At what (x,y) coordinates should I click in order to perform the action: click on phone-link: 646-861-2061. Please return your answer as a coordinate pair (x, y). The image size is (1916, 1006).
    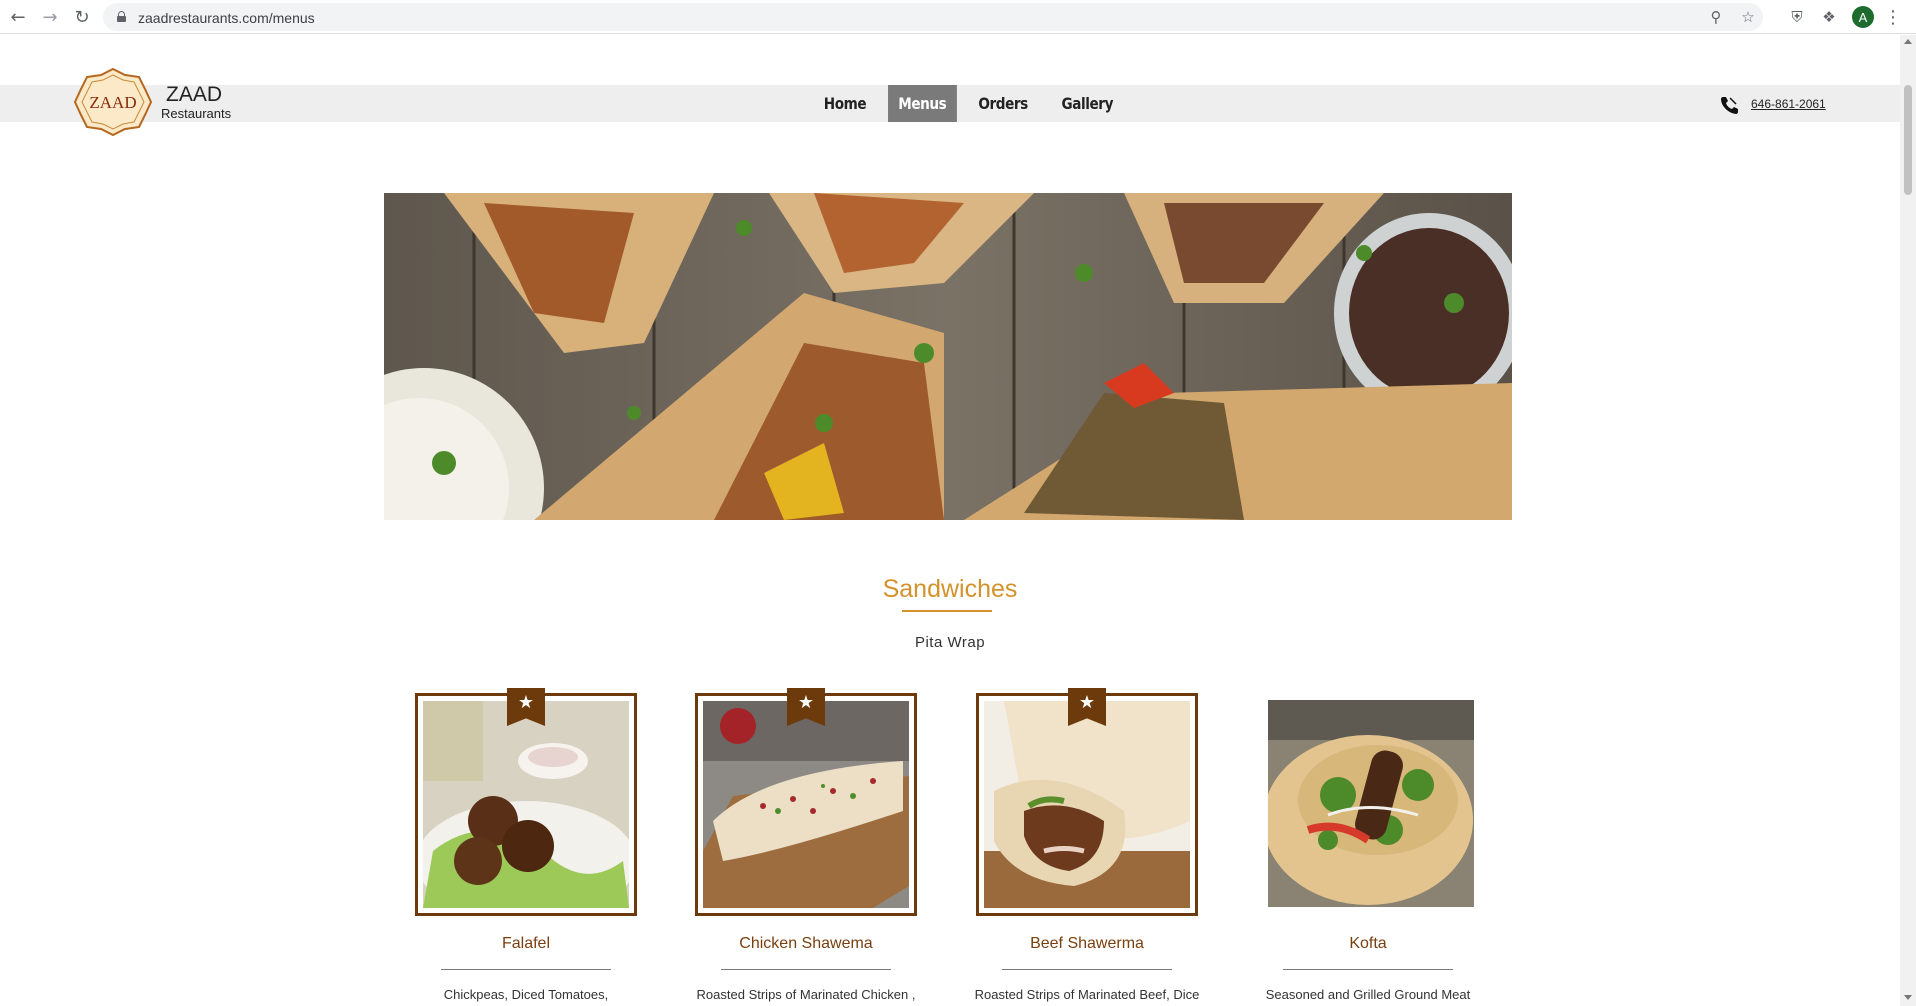
    Looking at the image, I should click on (1788, 104).